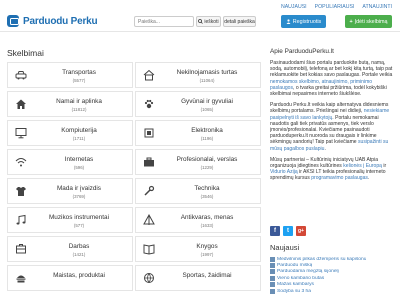 This screenshot has width=400, height=300. I want to click on add-listing-button: + Įdėti skelbimą, so click(368, 21).